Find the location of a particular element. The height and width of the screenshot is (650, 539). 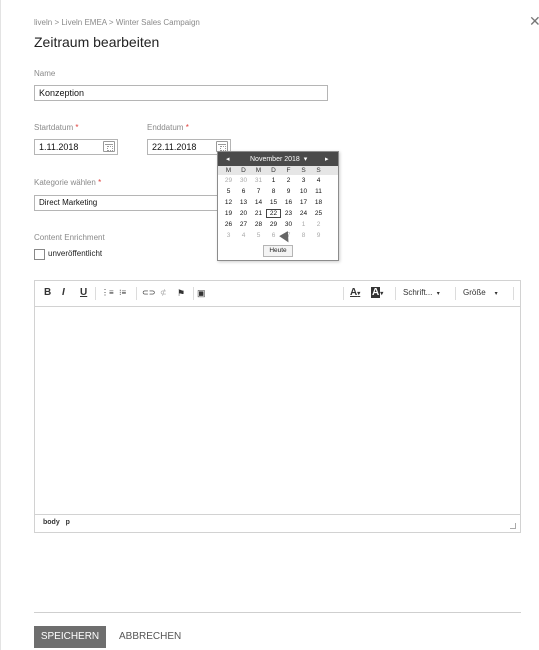

datepicker-header: ◂ November 2018 ▾ ▸ is located at coordinates (278, 159).